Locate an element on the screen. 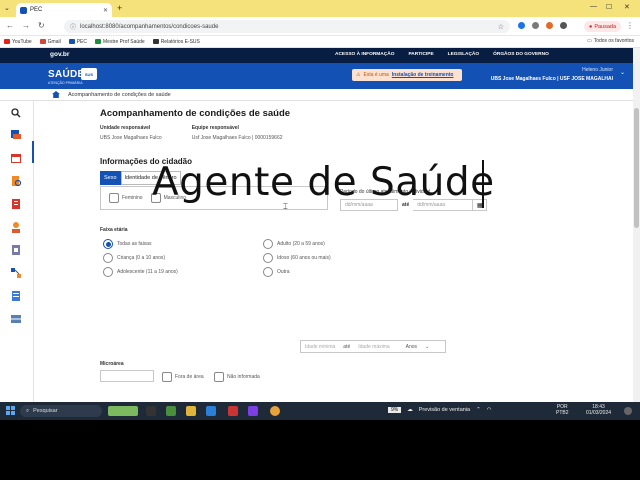  reload-icon: ↻ is located at coordinates (41, 25).